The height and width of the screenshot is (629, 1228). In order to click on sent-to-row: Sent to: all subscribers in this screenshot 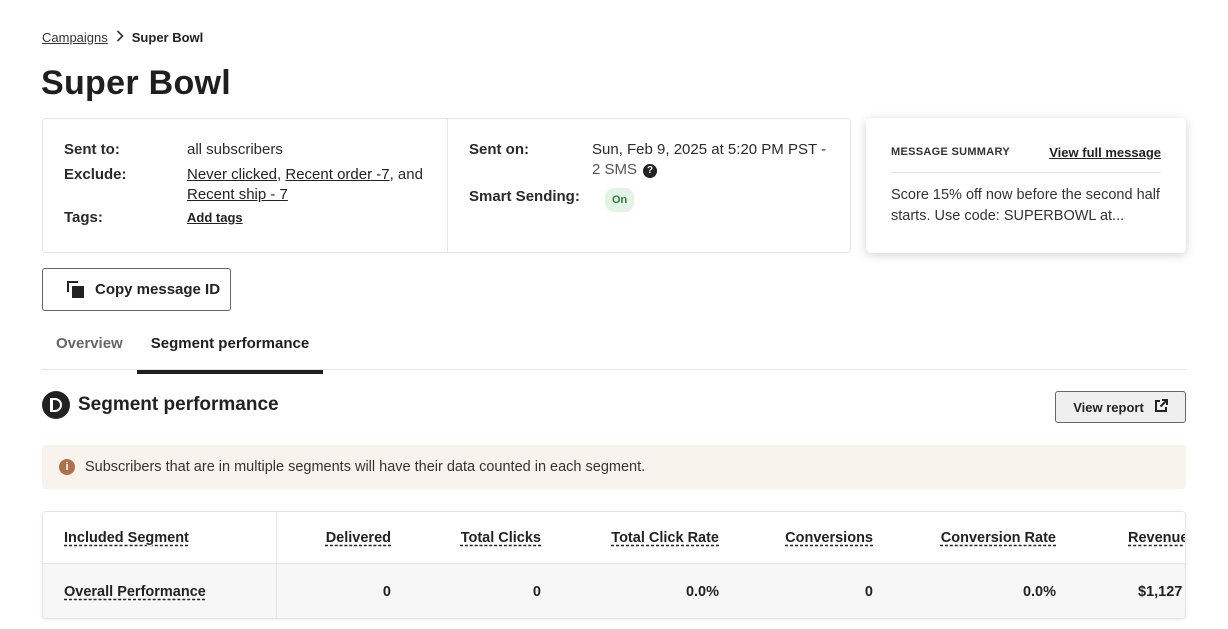, I will do `click(173, 150)`.